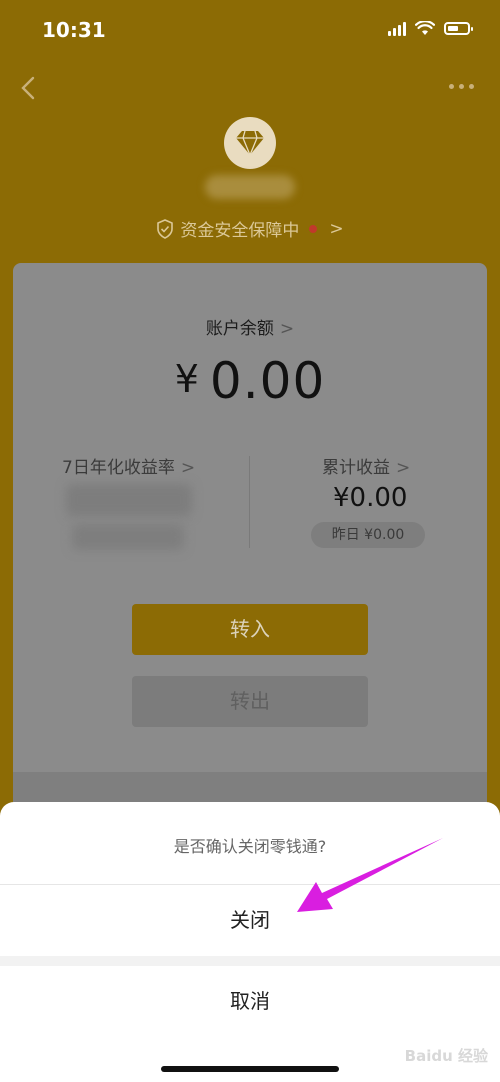  Describe the element at coordinates (267, 381) in the screenshot. I see `balance-amount: 0.00` at that location.